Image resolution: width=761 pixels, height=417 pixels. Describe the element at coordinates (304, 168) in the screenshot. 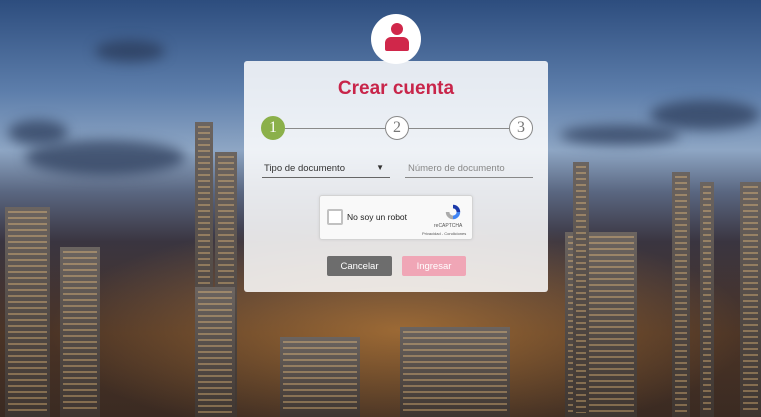

I see `document-type-label: Tipo de documento` at that location.